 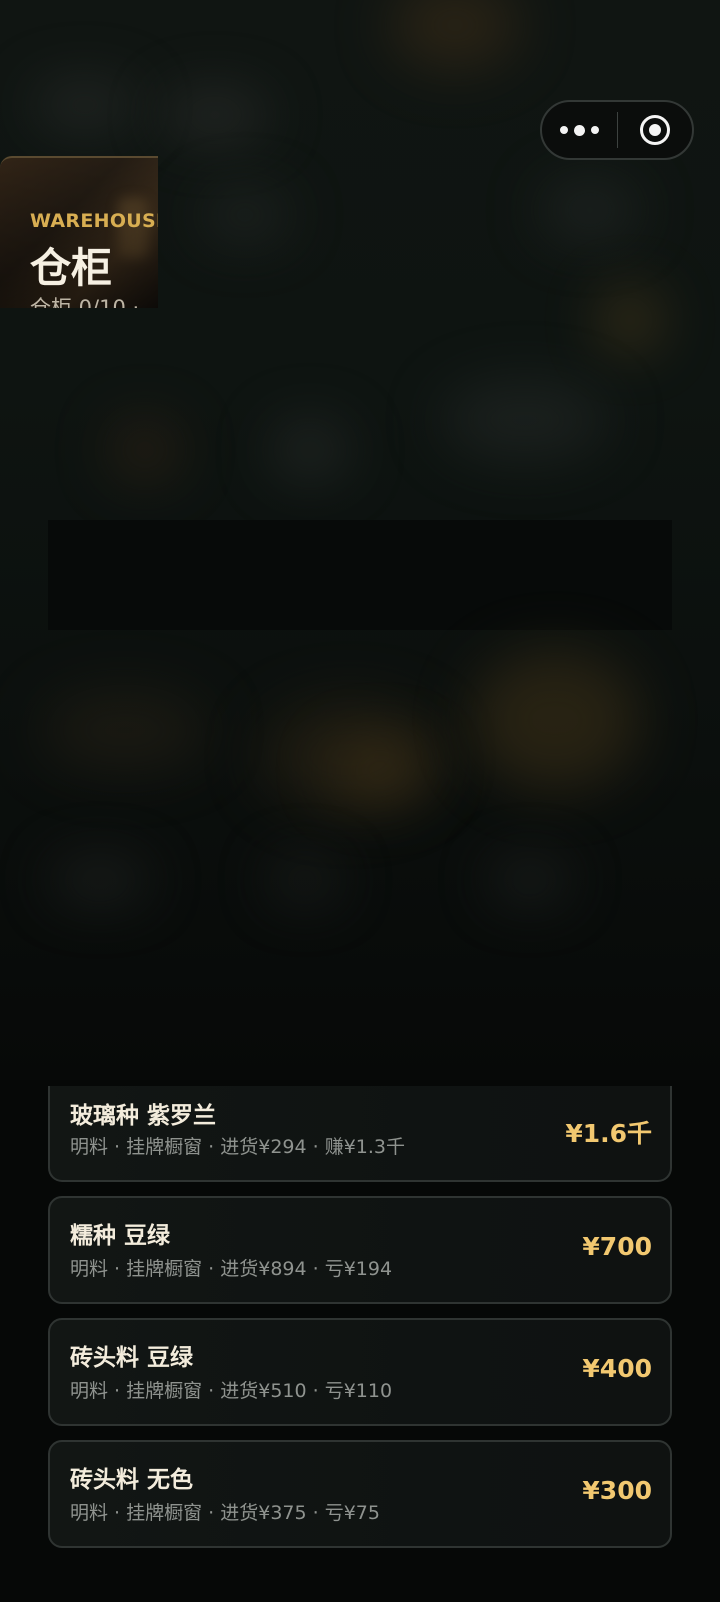 What do you see at coordinates (617, 1246) in the screenshot?
I see `item-price: ¥700` at bounding box center [617, 1246].